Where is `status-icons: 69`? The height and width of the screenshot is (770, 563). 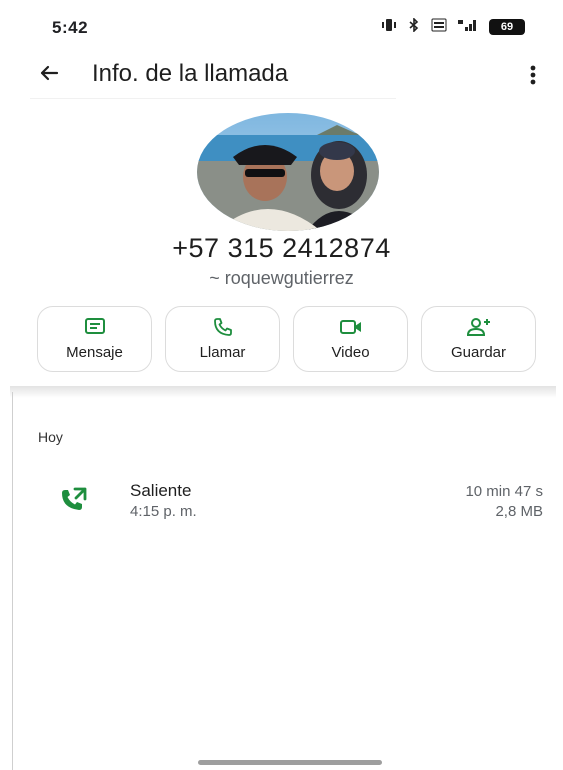 status-icons: 69 is located at coordinates (453, 26).